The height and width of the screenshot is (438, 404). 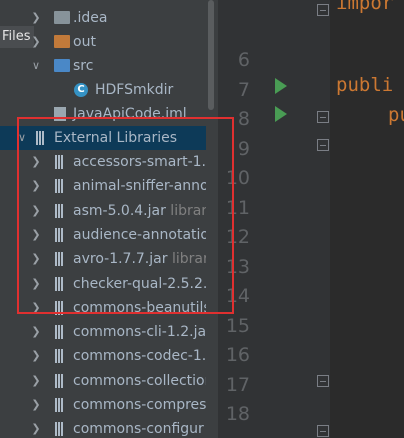 I want to click on chevron-down-icon: ∨, so click(x=36, y=66).